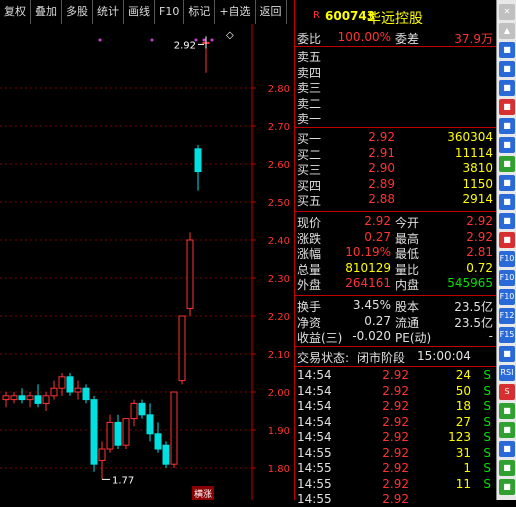 Image resolution: width=516 pixels, height=507 pixels. I want to click on tick-side-4: S, so click(487, 437).